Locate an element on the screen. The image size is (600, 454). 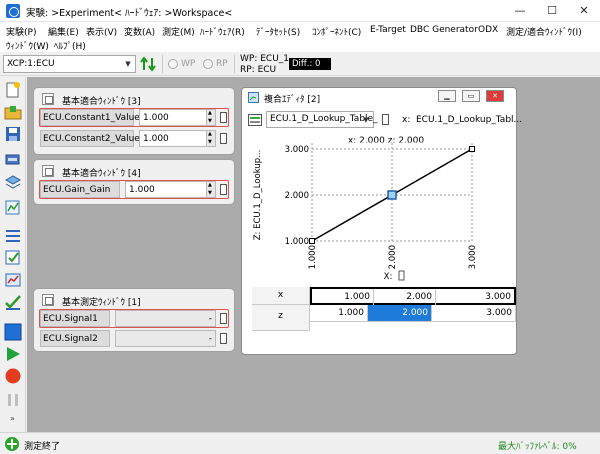
menu-etarget: E-Target is located at coordinates (388, 30).